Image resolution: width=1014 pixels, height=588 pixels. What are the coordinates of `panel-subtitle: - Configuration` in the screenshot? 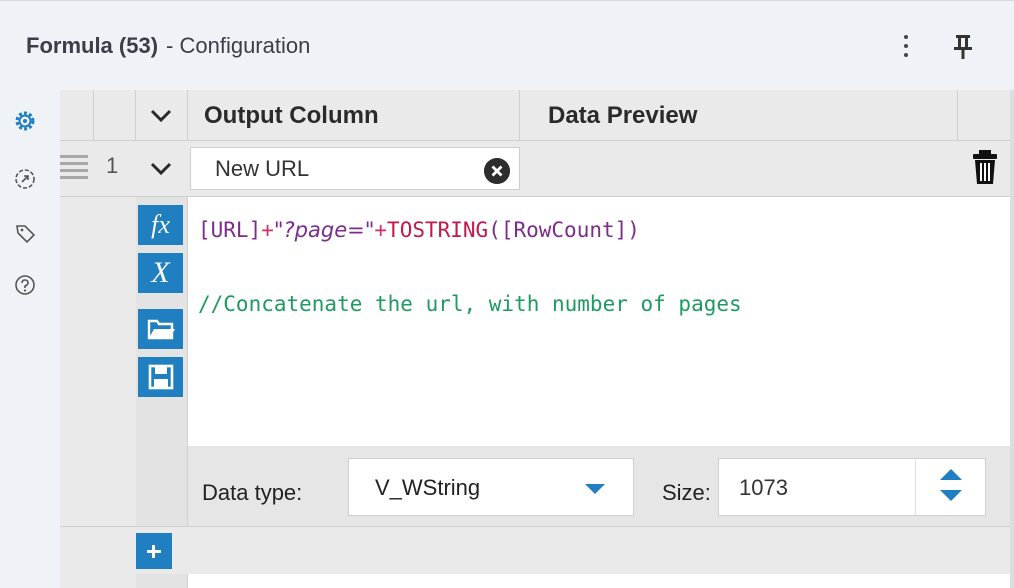 It's located at (238, 45).